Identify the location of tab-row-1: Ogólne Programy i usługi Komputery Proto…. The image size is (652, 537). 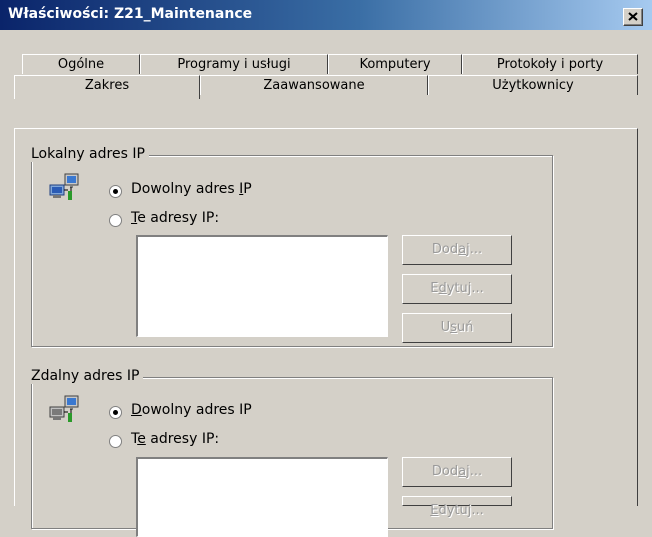
(330, 64).